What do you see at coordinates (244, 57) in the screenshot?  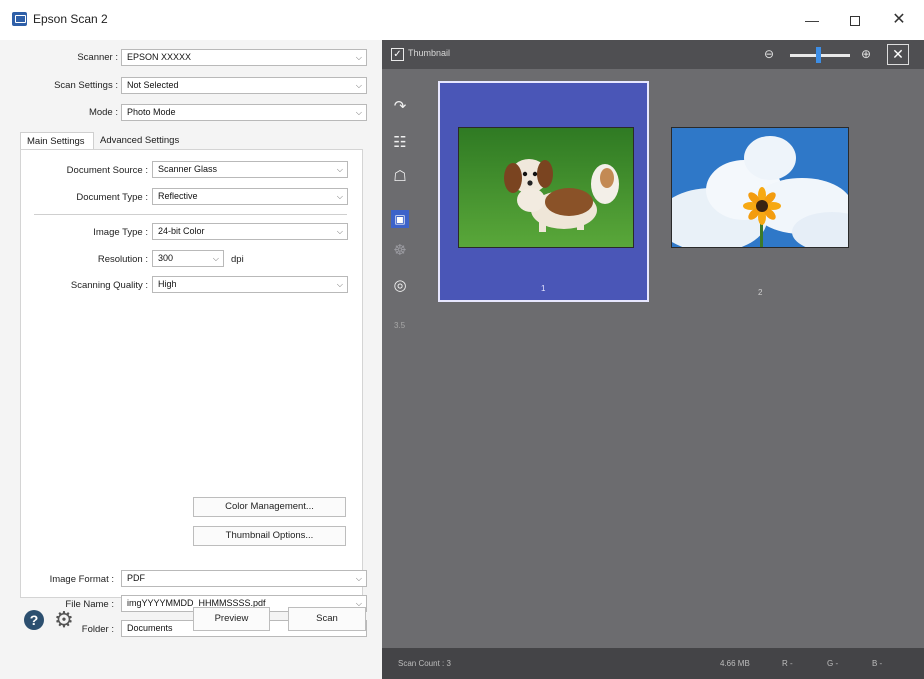 I see `scanner-select: EPSON XXXXX ⌵` at bounding box center [244, 57].